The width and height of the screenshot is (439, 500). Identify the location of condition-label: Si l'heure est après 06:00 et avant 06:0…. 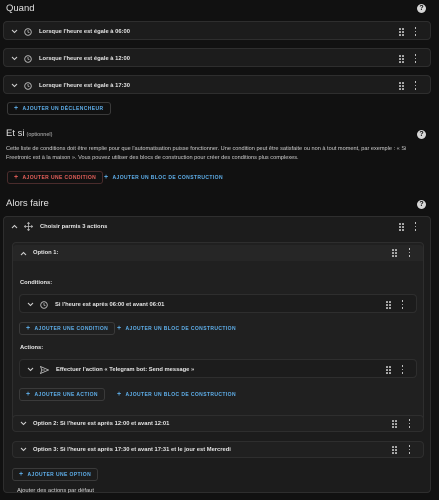
(110, 304).